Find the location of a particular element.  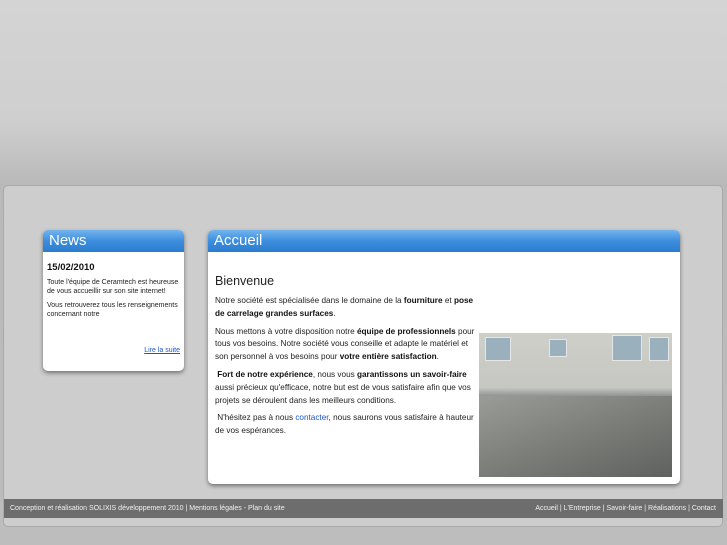

footer-nav-realisations: Réalisations is located at coordinates (667, 508).